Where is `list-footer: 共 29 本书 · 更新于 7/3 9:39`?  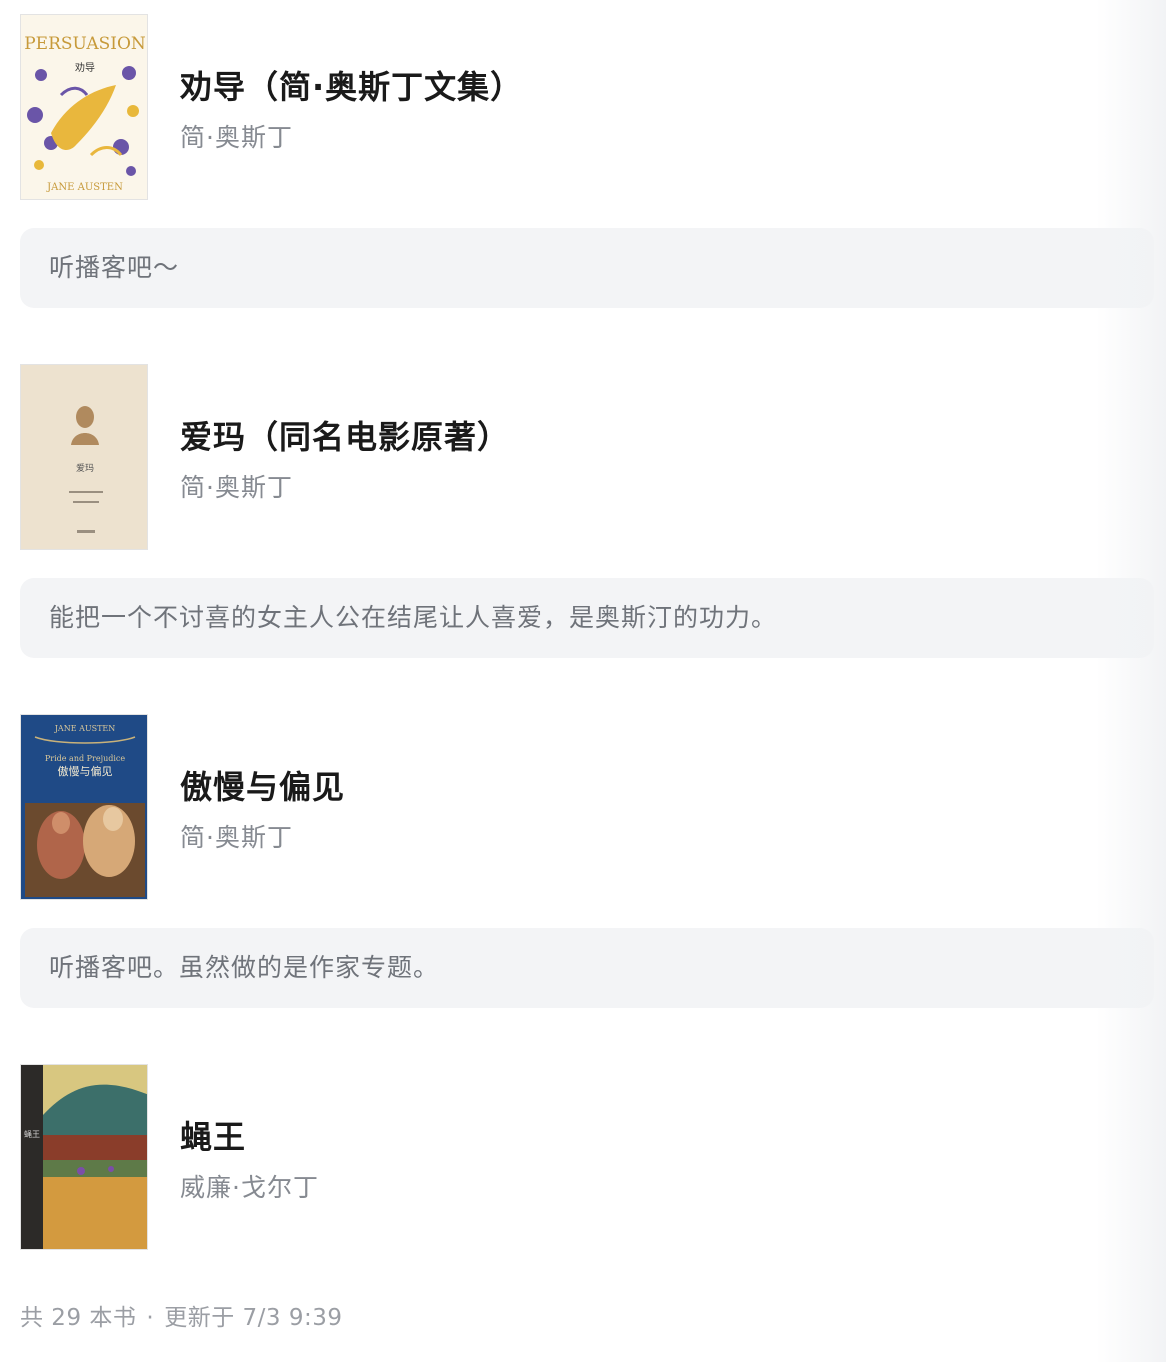 list-footer: 共 29 本书 · 更新于 7/3 9:39 is located at coordinates (181, 1315).